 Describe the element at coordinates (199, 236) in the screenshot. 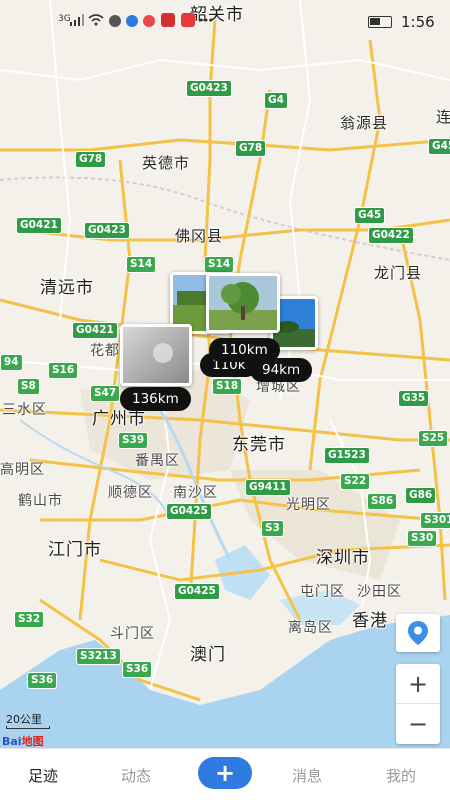

I see `place-fogang: 佛冈县` at that location.